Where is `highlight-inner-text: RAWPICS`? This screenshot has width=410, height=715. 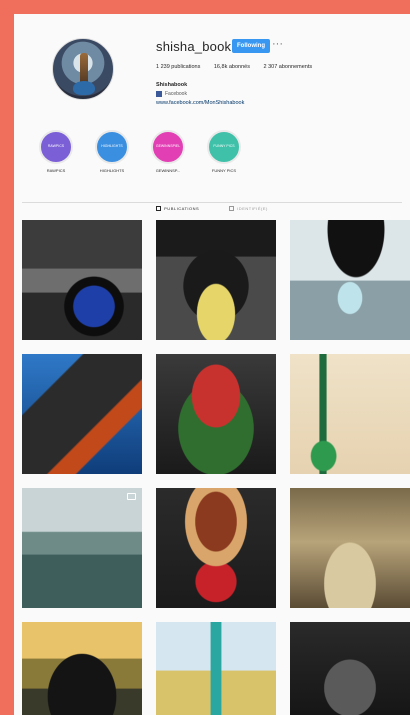
highlight-inner-text: RAWPICS is located at coordinates (56, 146).